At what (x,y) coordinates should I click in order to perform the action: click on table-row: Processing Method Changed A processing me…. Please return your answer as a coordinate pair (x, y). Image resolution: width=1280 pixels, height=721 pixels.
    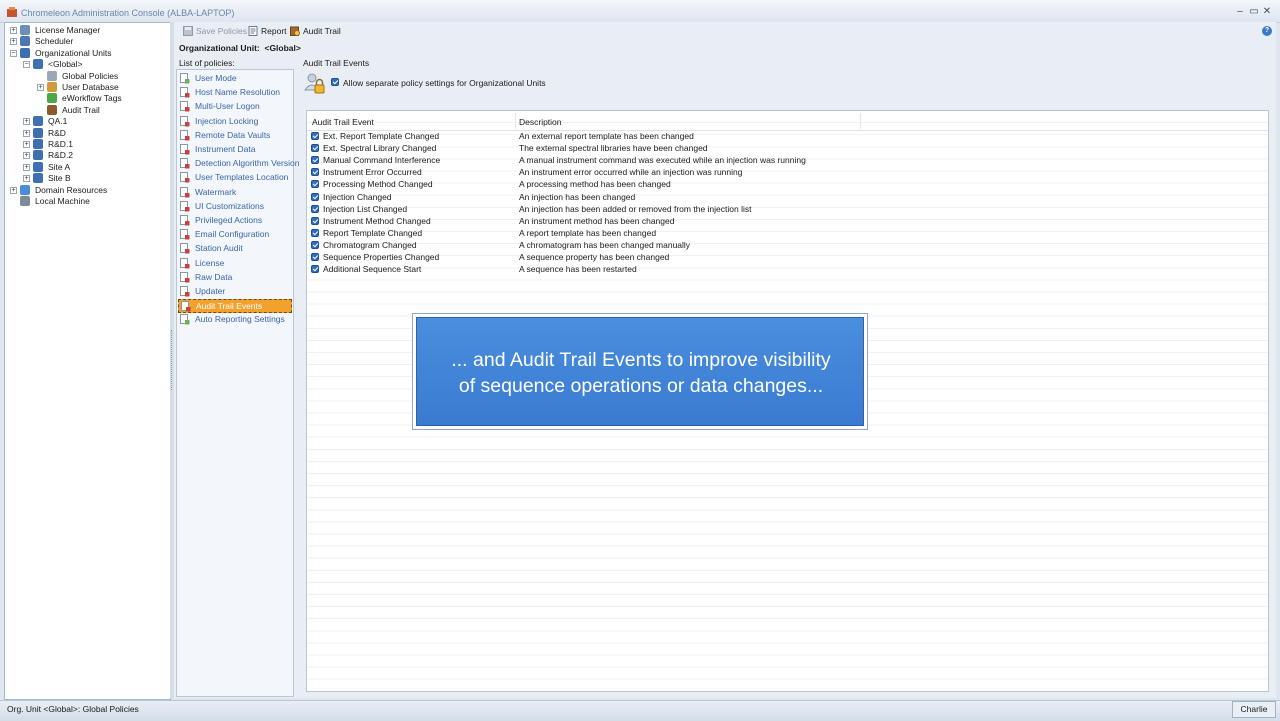
    Looking at the image, I should click on (787, 184).